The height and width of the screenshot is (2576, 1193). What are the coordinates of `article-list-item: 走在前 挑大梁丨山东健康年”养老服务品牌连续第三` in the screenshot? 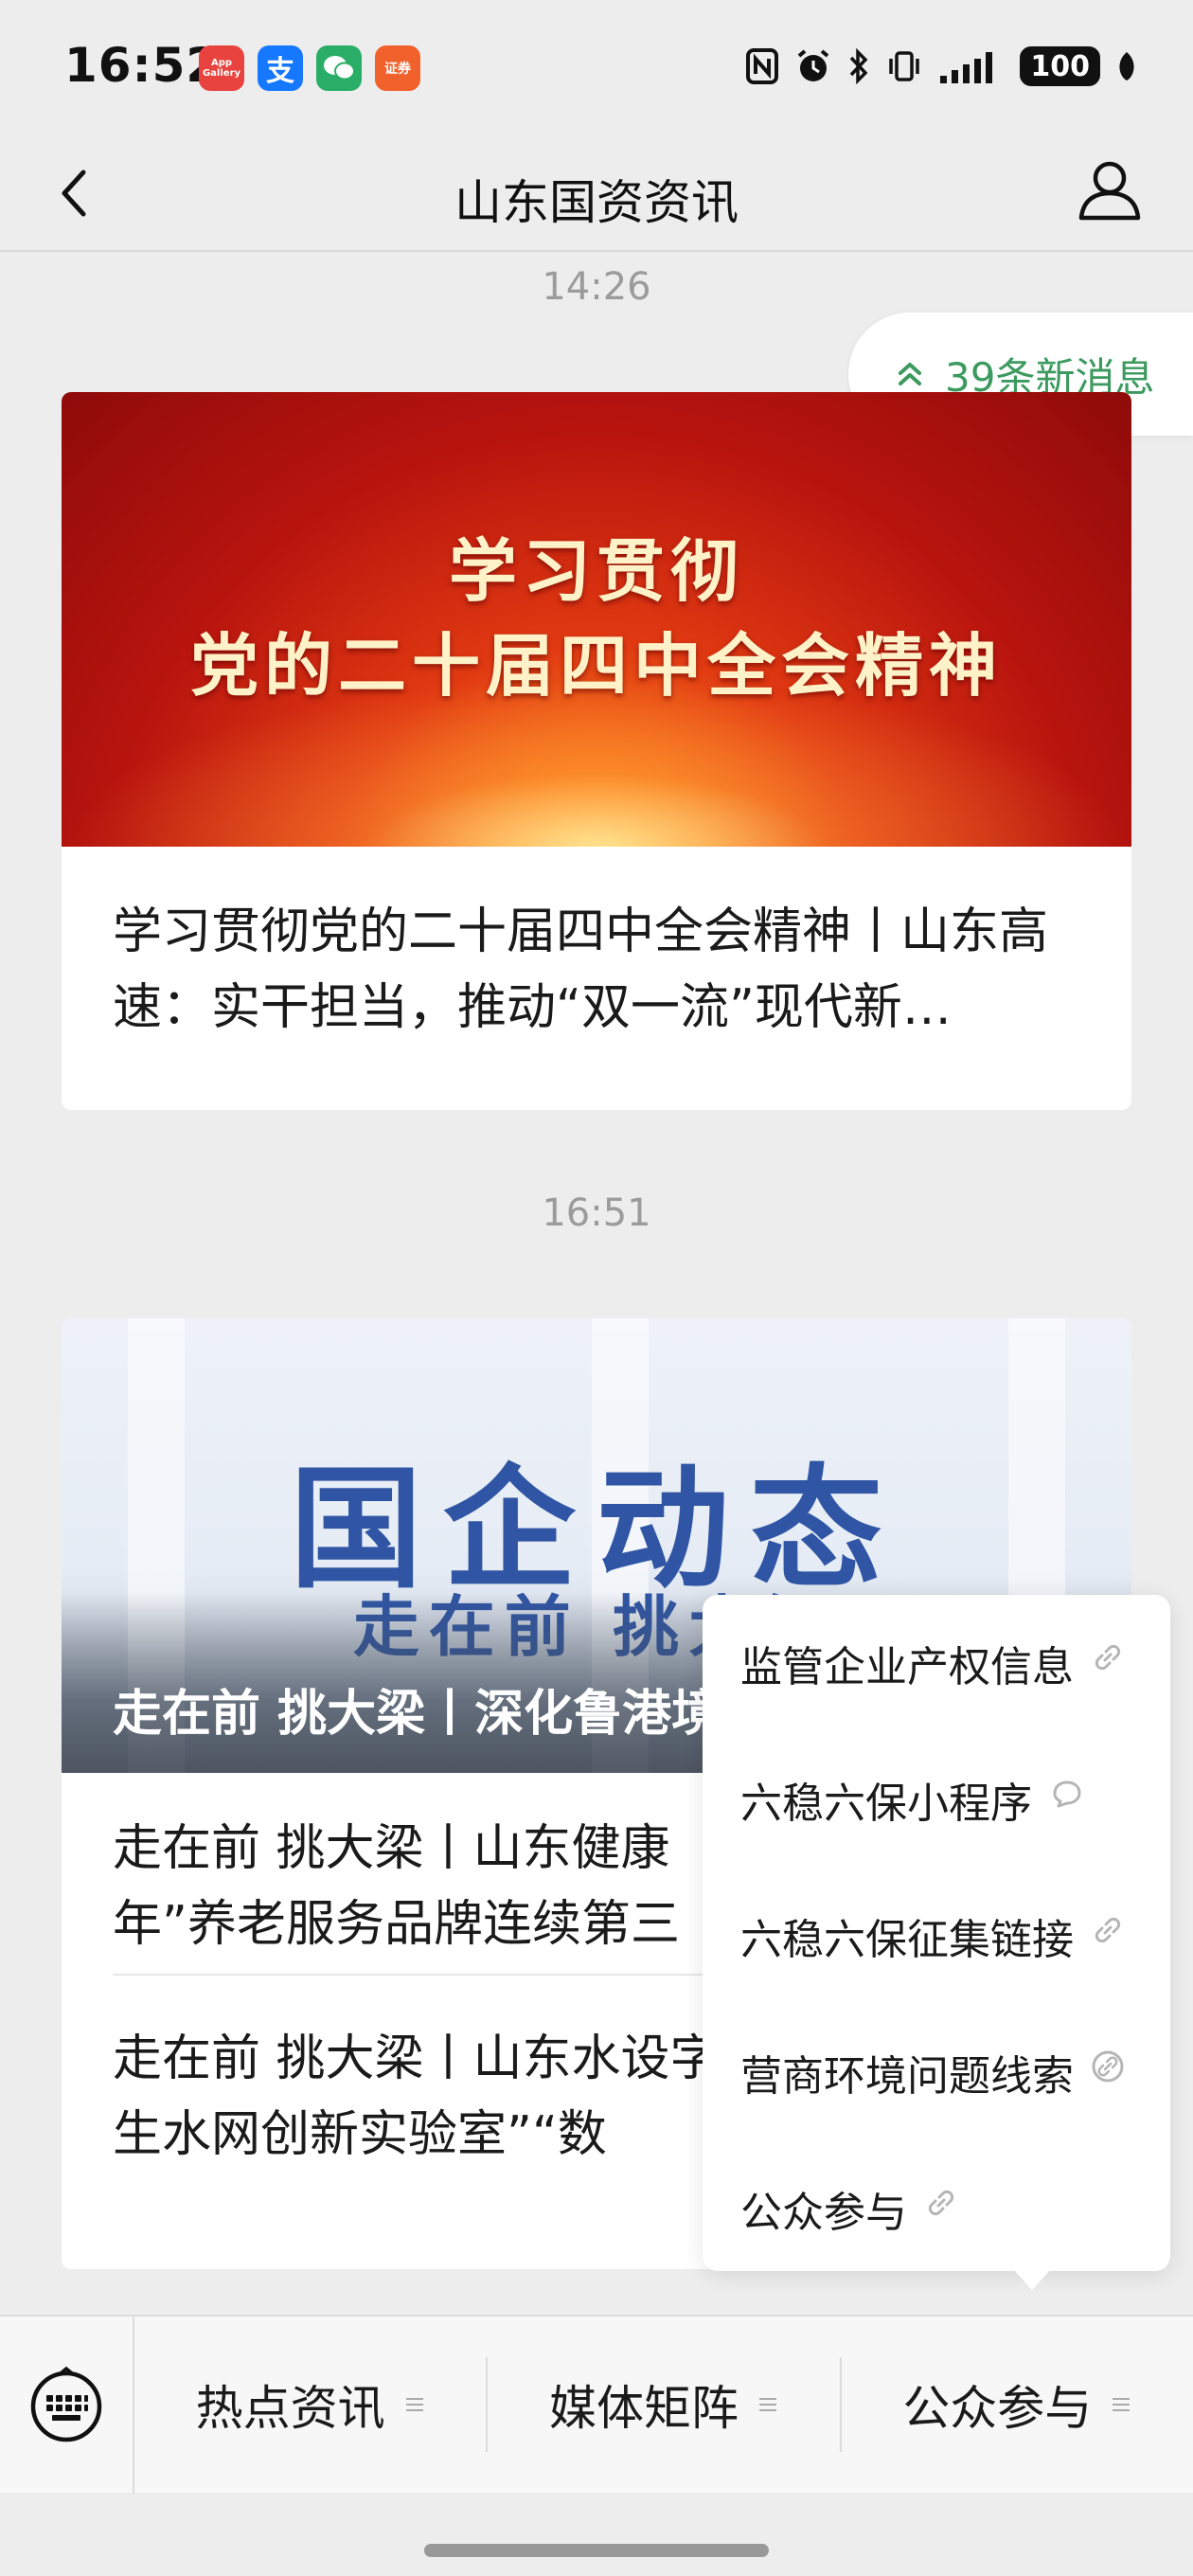 It's located at (421, 1873).